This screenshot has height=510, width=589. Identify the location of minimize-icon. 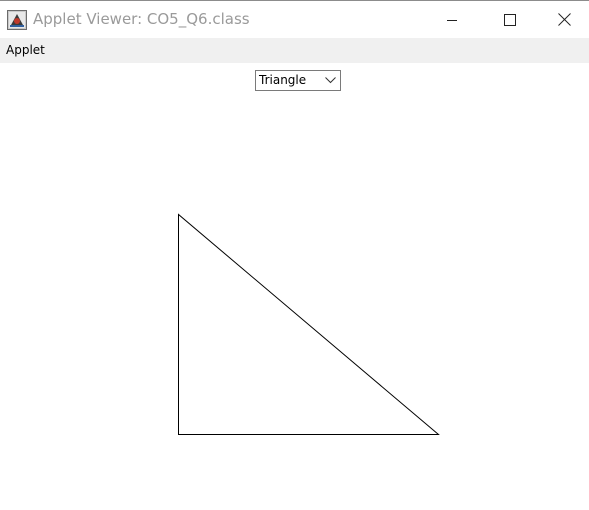
(452, 20).